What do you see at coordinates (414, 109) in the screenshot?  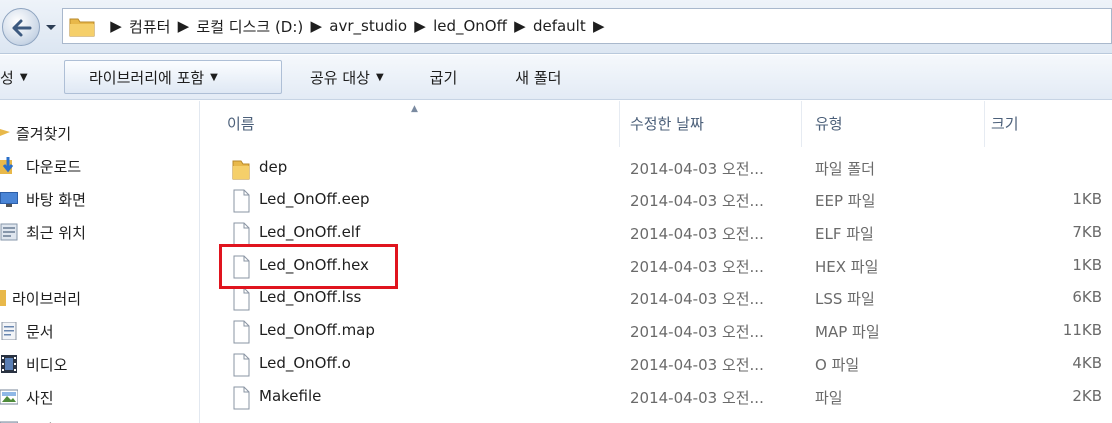 I see `sort-ascending-icon: ▲` at bounding box center [414, 109].